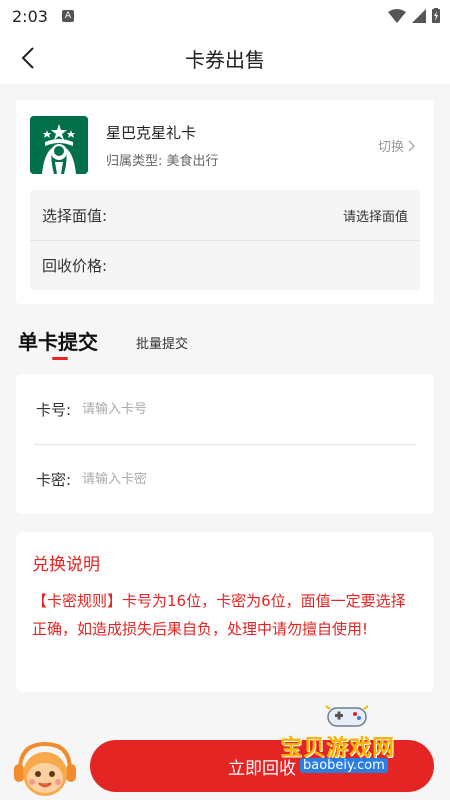 The width and height of the screenshot is (450, 800). What do you see at coordinates (397, 15) in the screenshot?
I see `wifi-icon` at bounding box center [397, 15].